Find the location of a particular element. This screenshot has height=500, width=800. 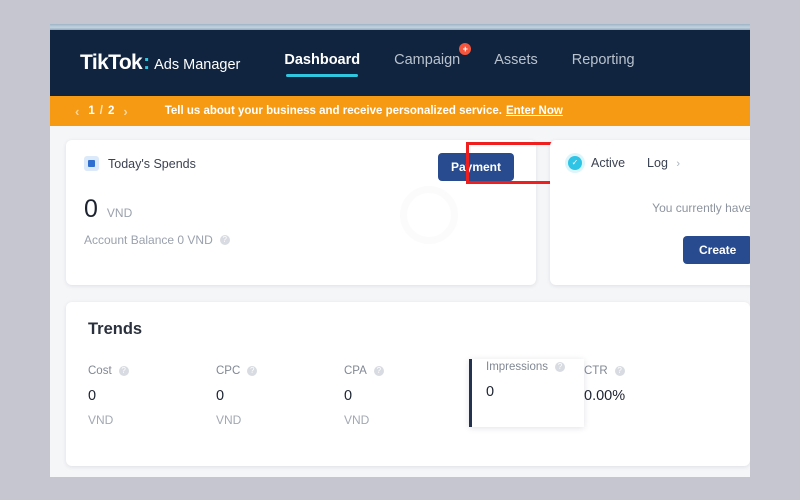

brand-logo-colon: : is located at coordinates (147, 62).